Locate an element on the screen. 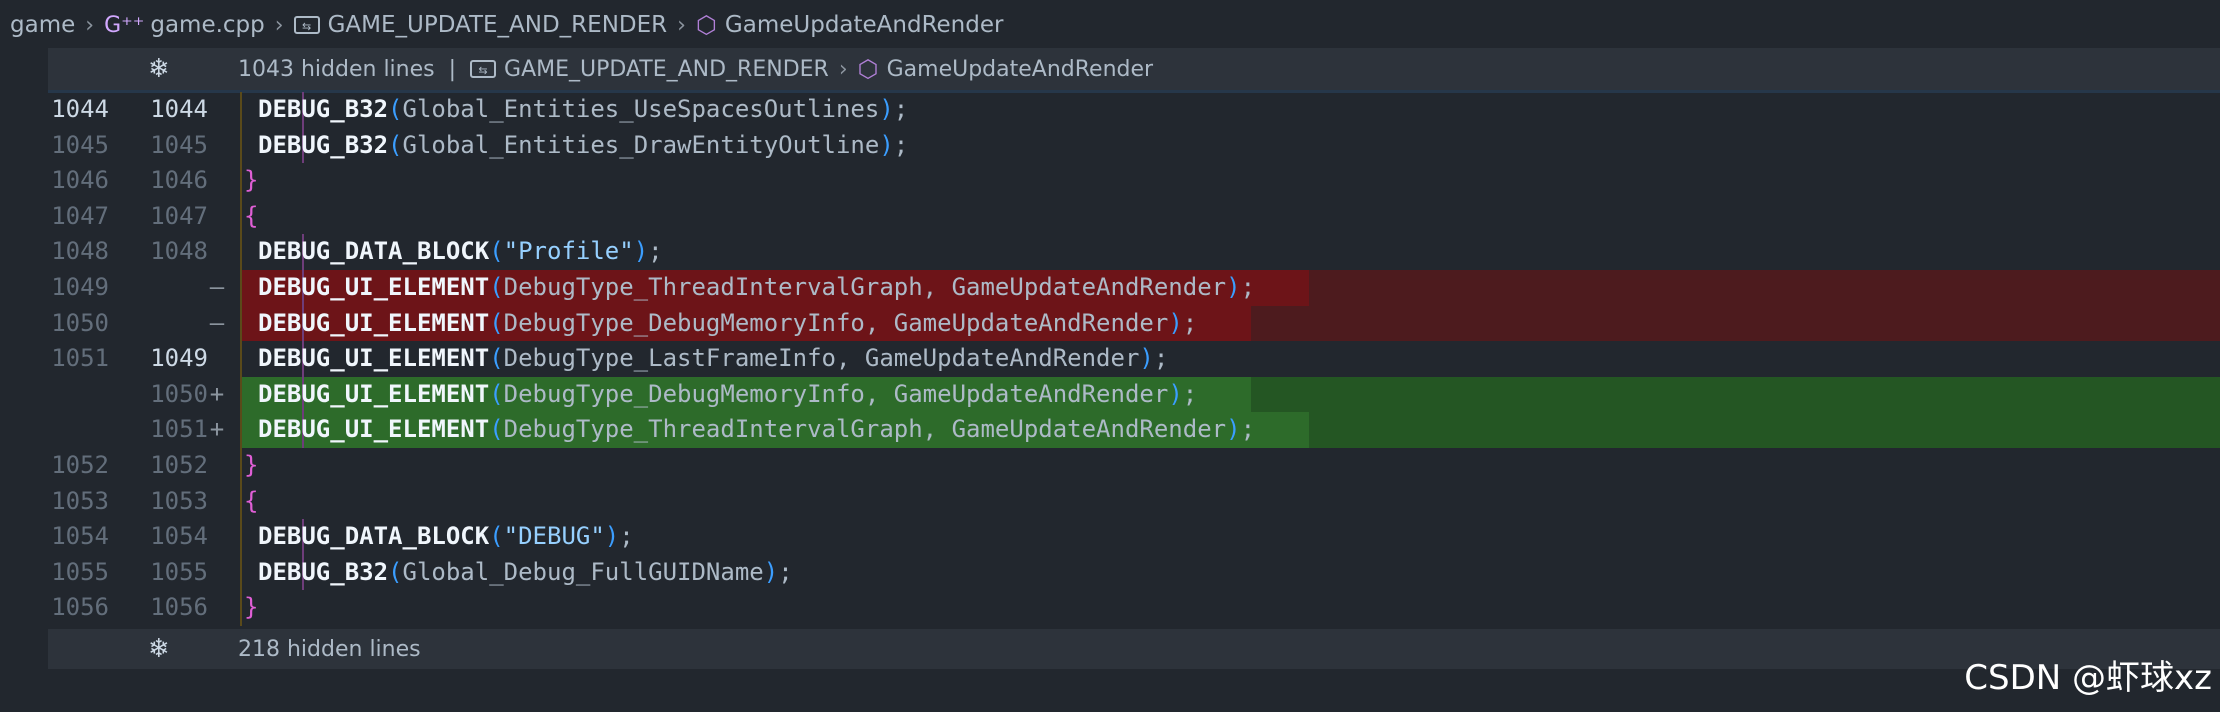  code-text: DEBUG_DATA_BLOCK("DEBUG"); is located at coordinates (446, 537).